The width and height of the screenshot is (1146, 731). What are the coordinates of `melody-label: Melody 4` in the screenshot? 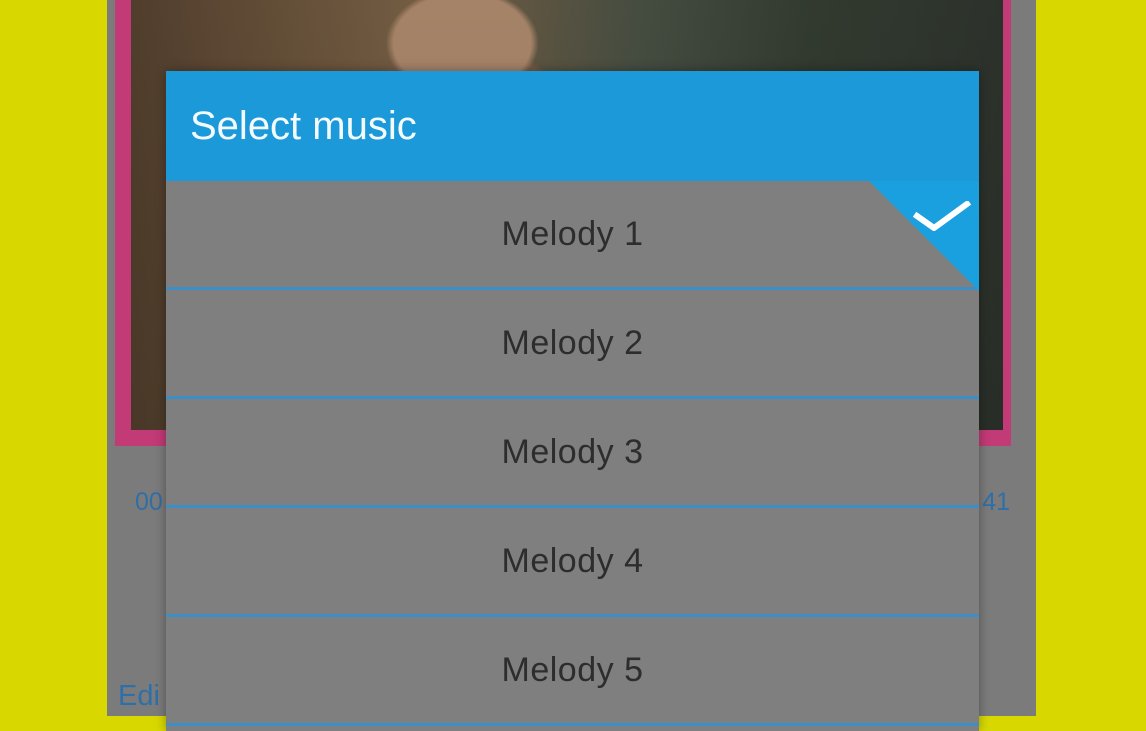 It's located at (572, 561).